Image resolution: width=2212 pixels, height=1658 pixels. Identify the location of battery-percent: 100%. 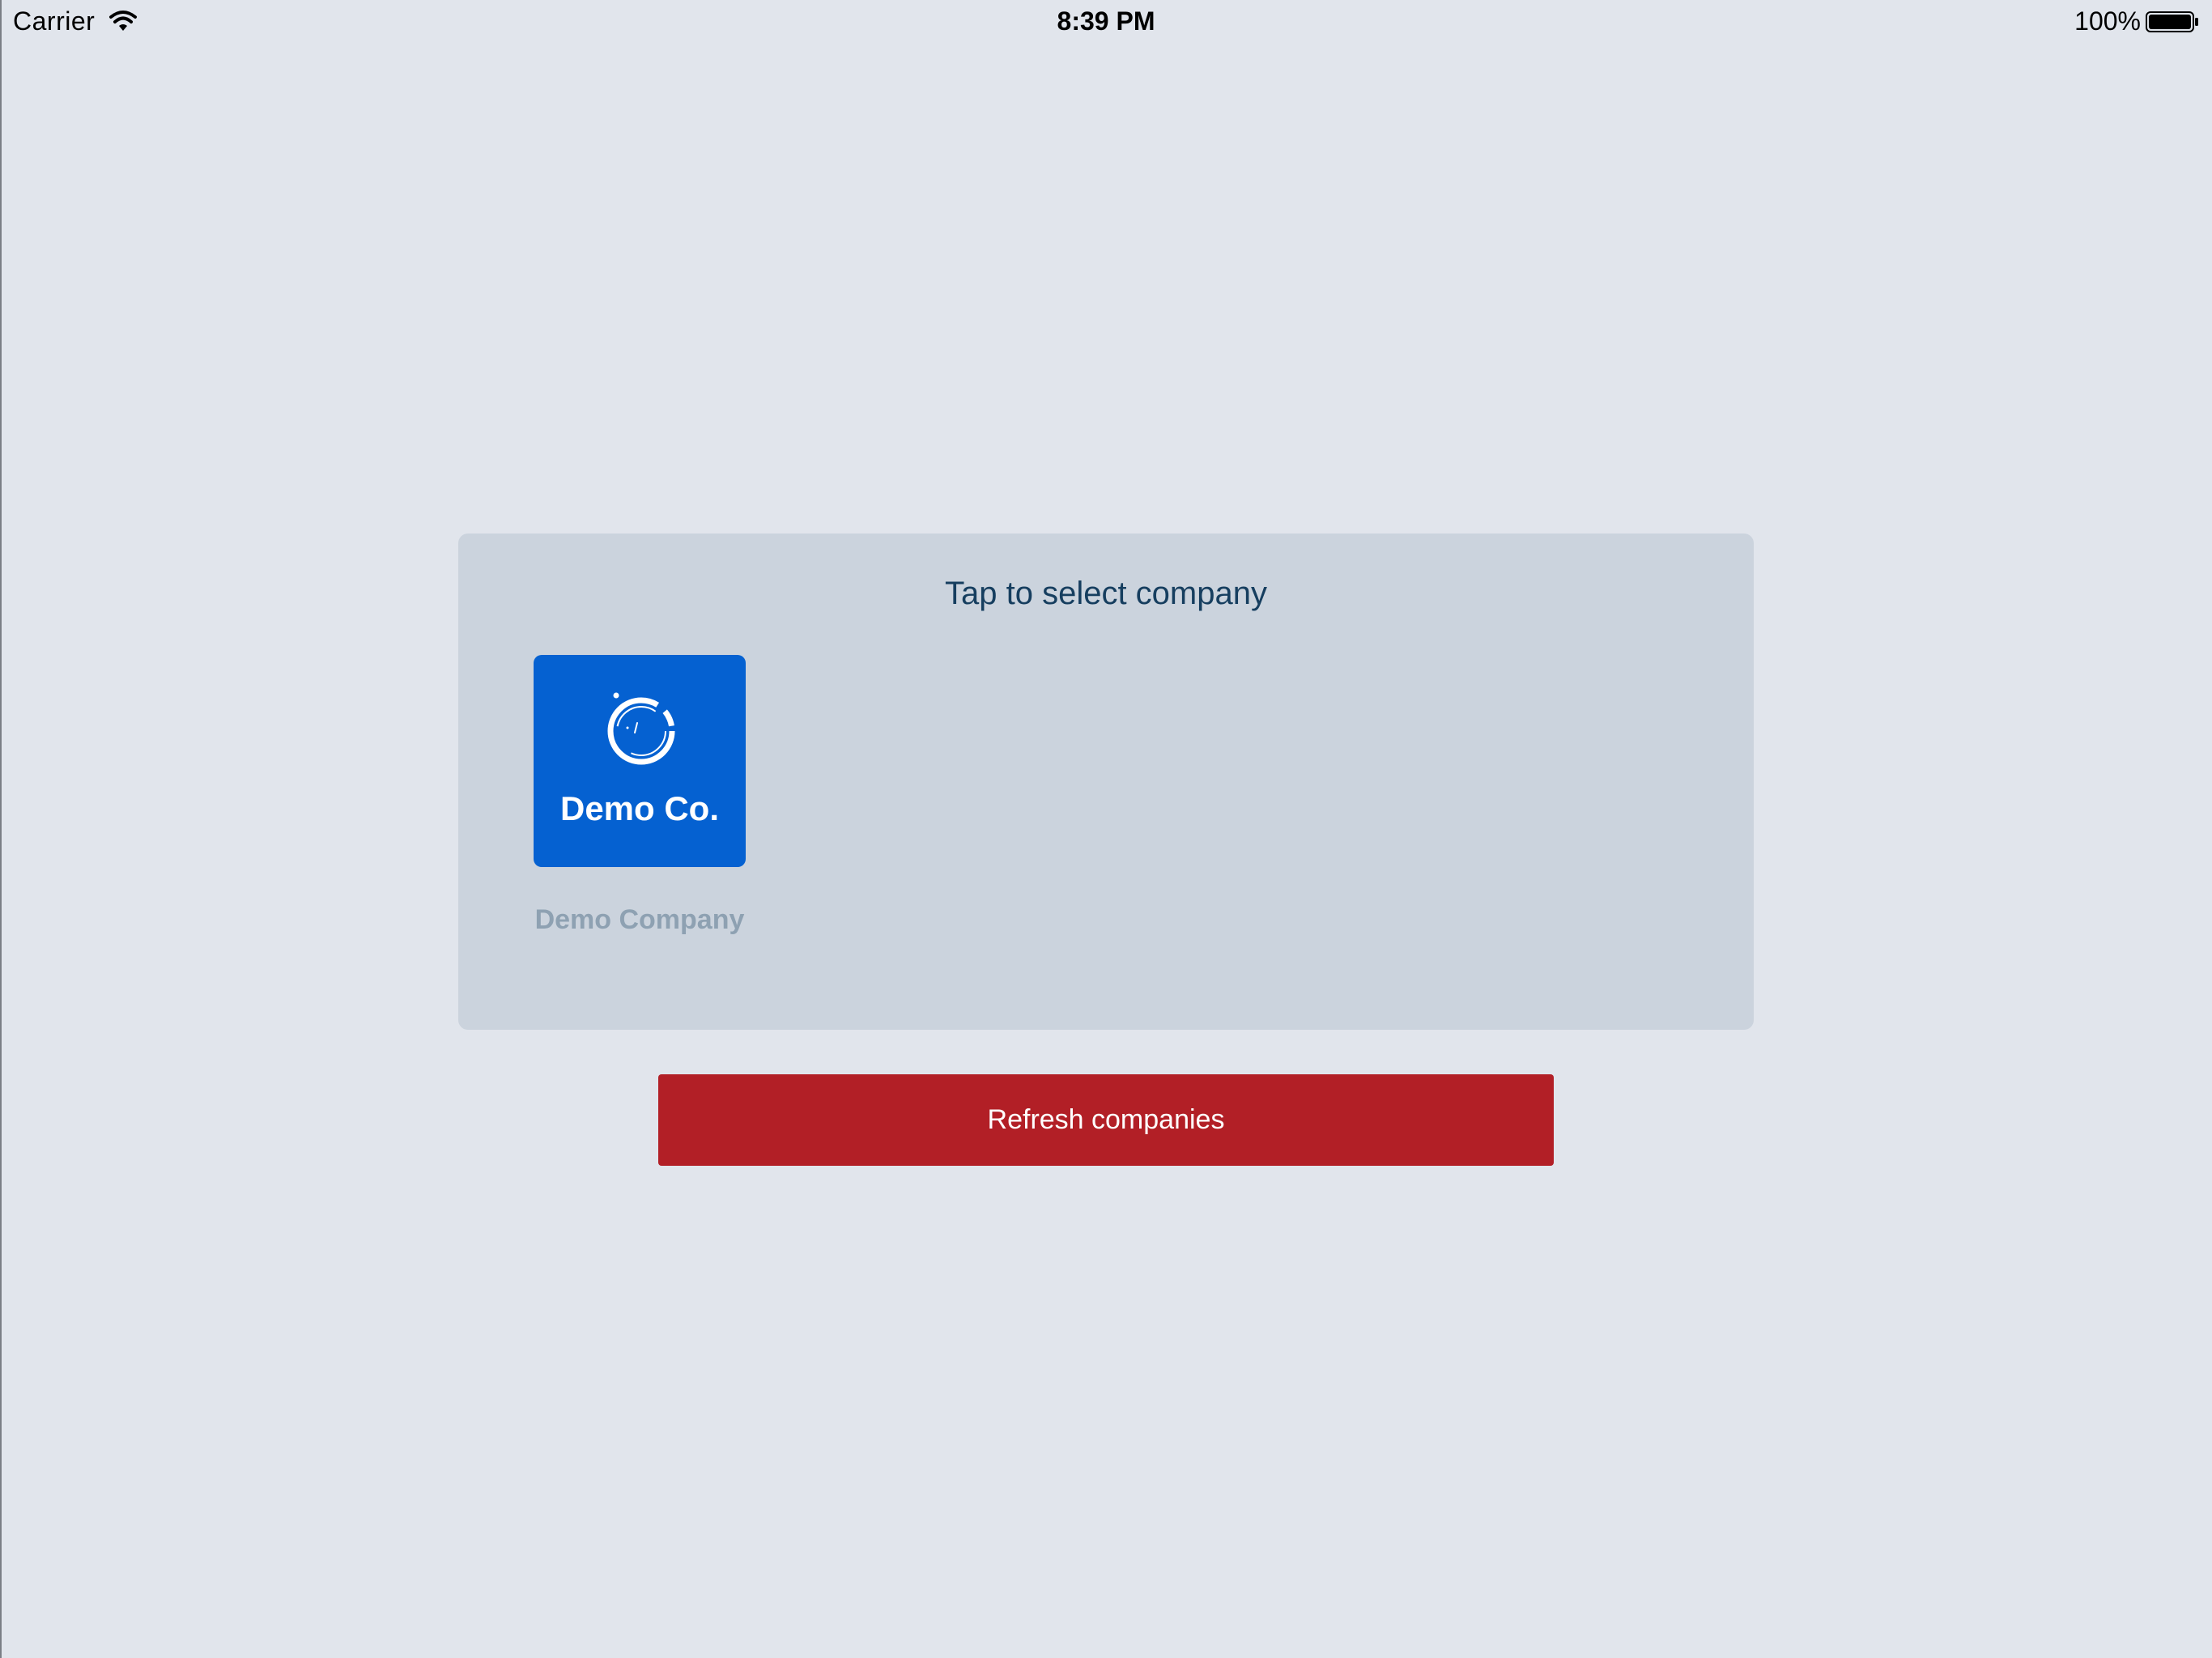
(2108, 21).